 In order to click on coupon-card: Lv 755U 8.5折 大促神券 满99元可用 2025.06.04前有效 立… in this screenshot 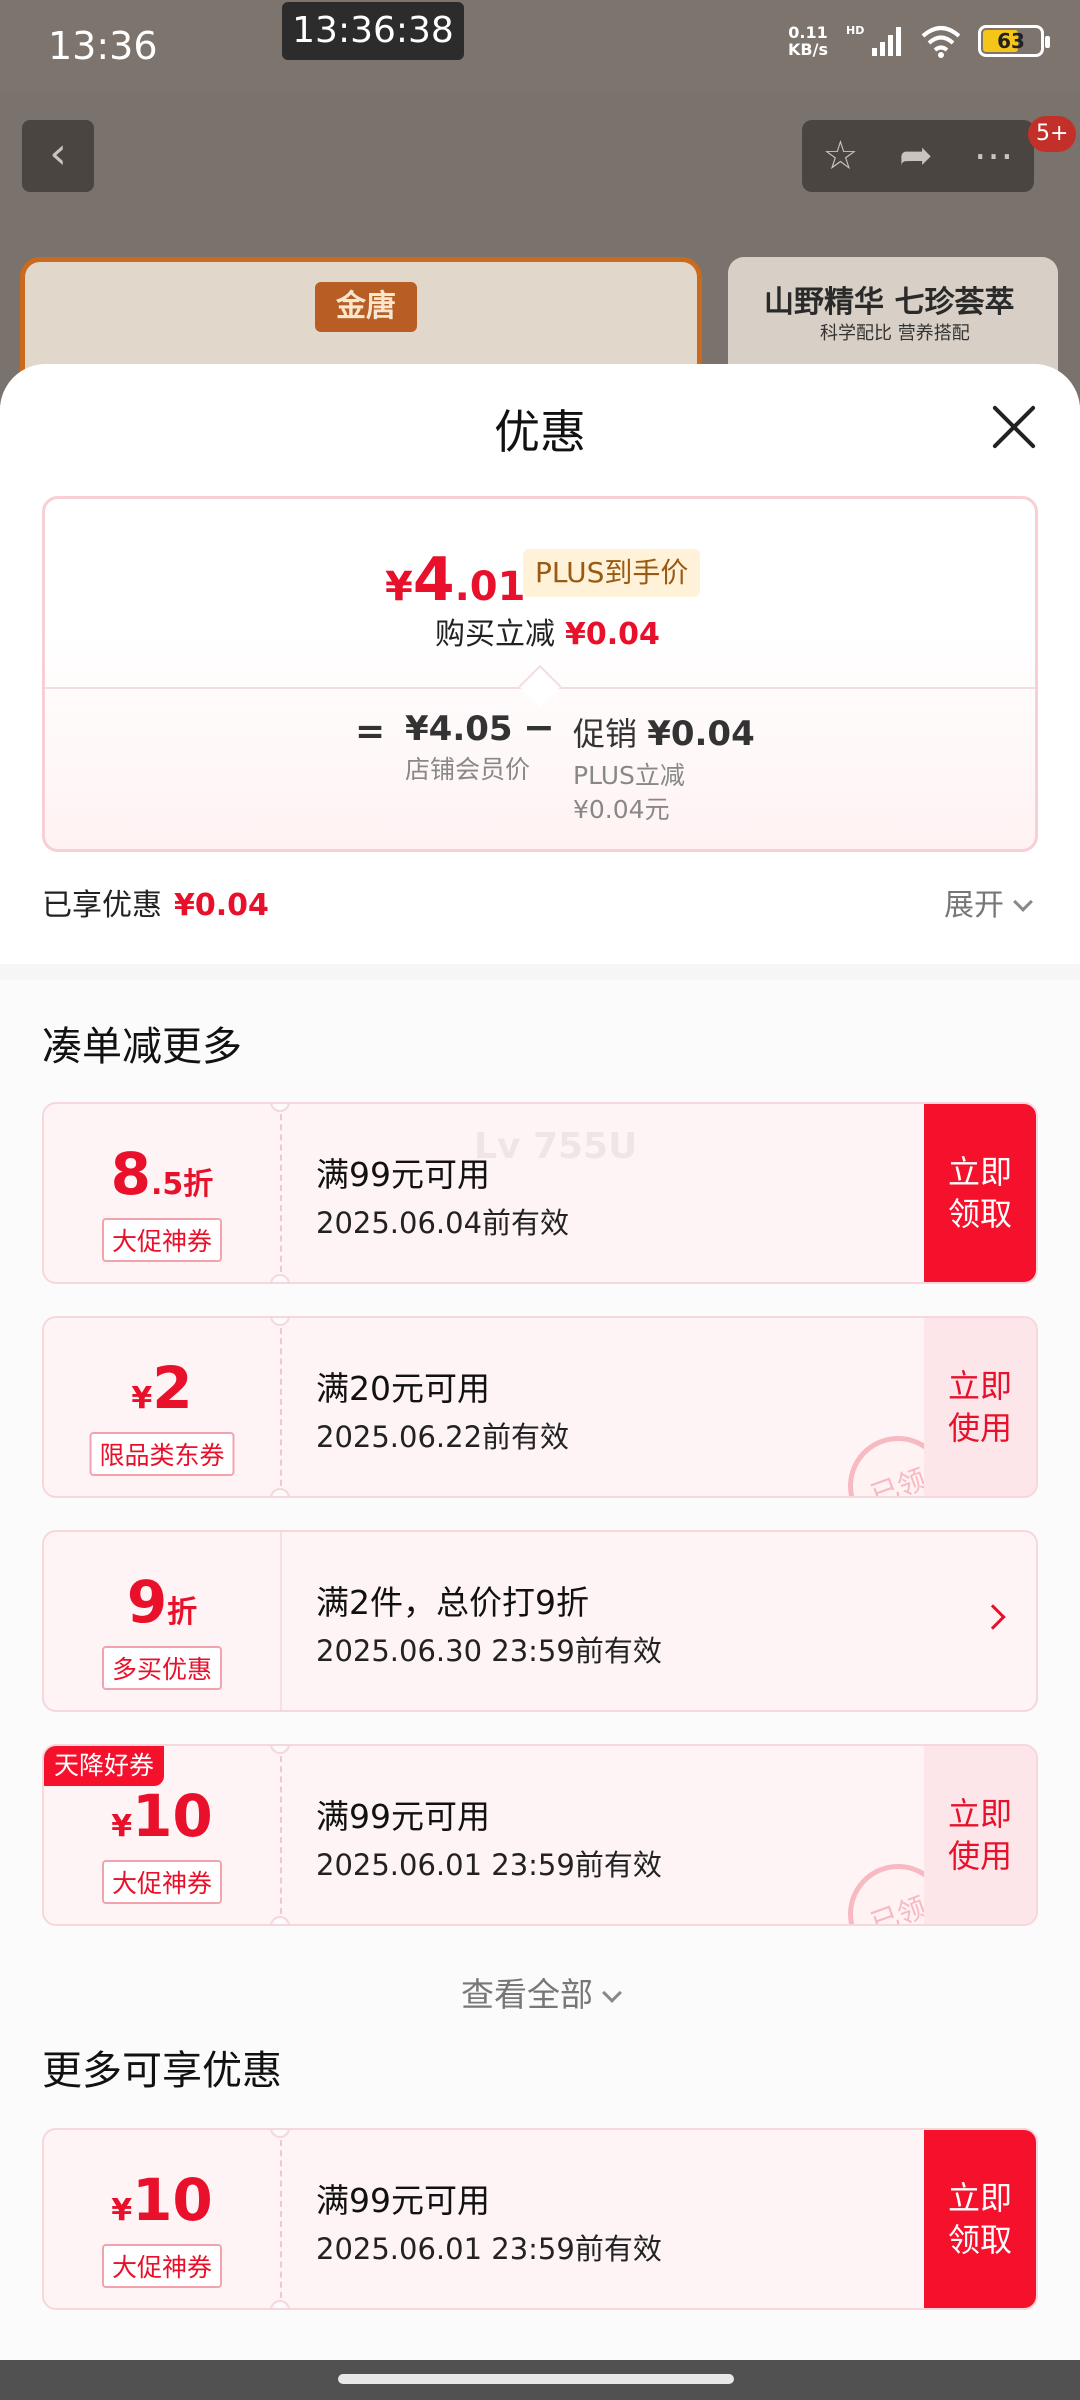, I will do `click(540, 1193)`.